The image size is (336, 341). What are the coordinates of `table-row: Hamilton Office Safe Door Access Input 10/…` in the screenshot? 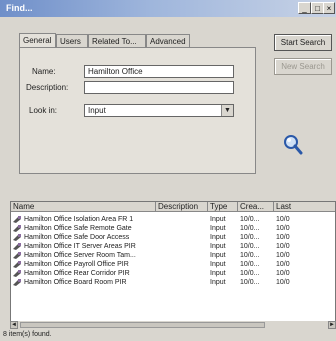 It's located at (173, 237).